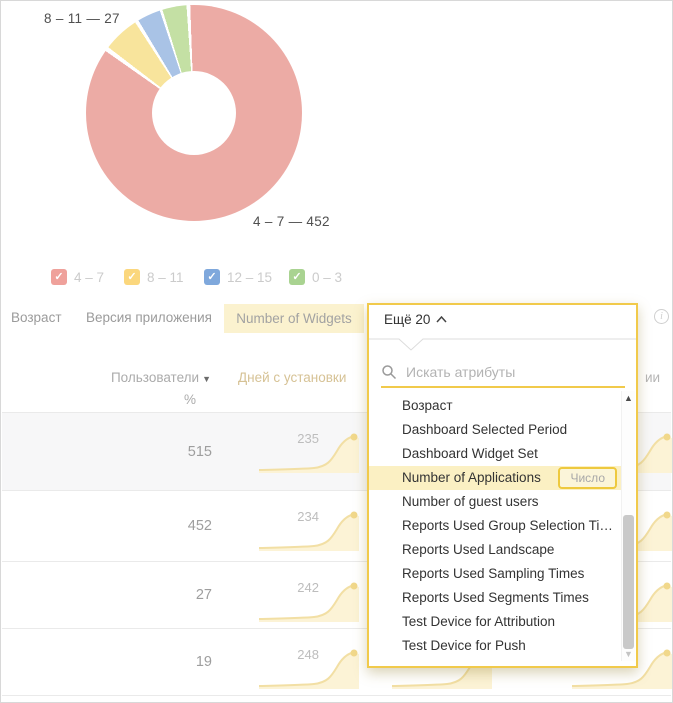 This screenshot has height=703, width=673. What do you see at coordinates (292, 377) in the screenshot?
I see `column-header-days-since-install: Дней с установки` at bounding box center [292, 377].